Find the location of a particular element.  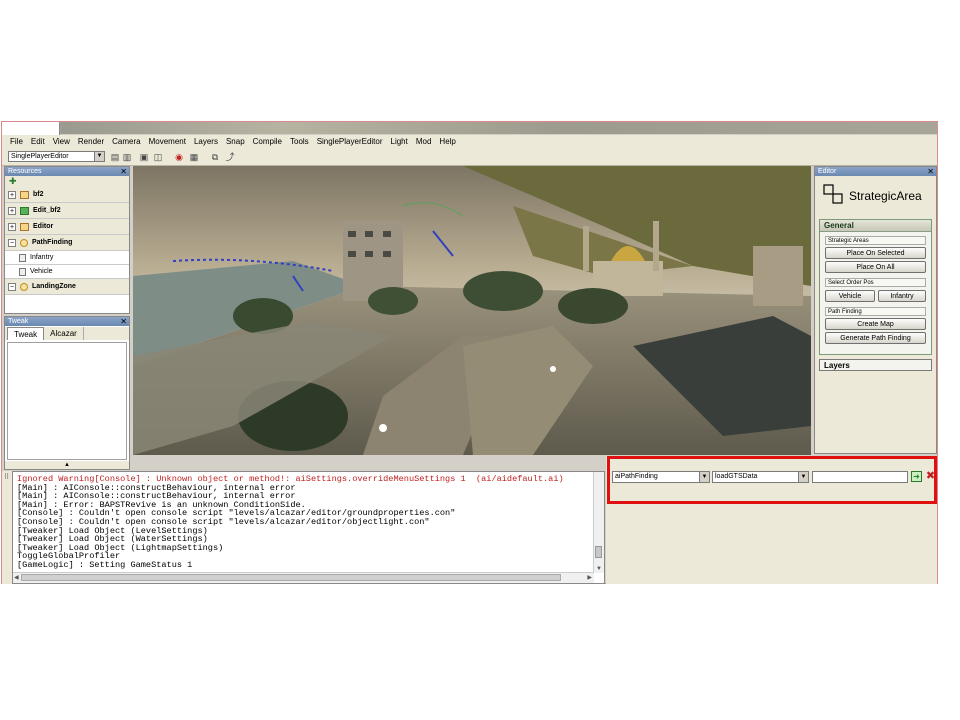

save-all-icon: ◫ is located at coordinates (158, 157).